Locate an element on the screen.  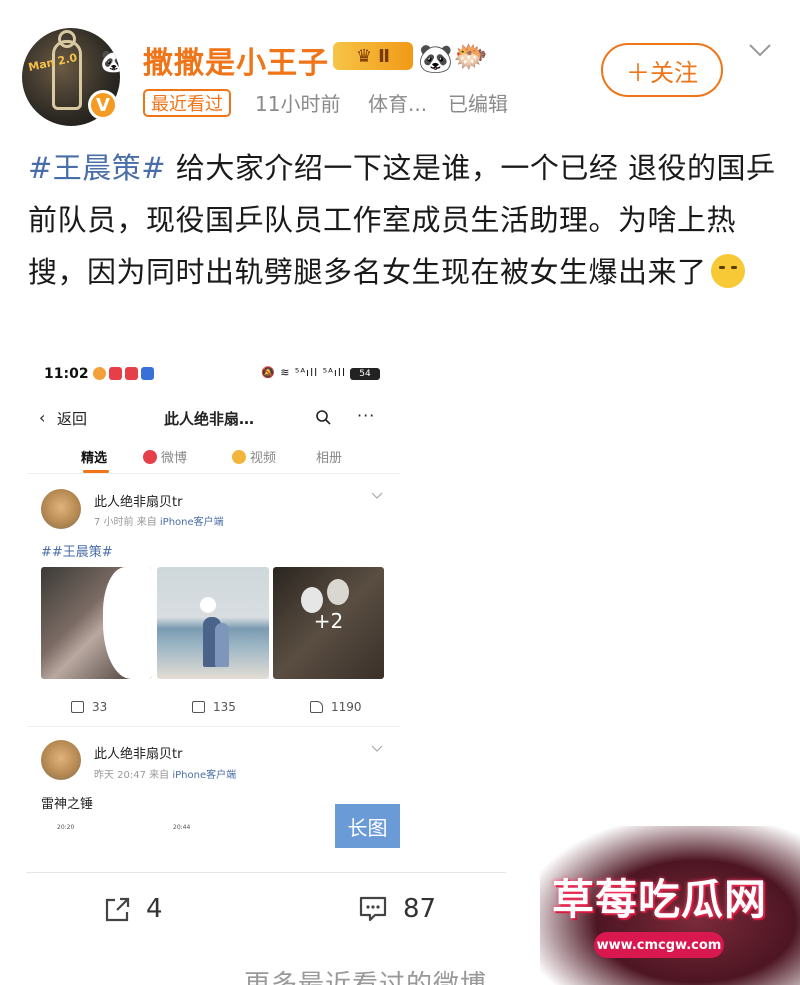
embed-statusbar: 11:02 🔕 ≋ ⁵ᴬıll ⁵ᴬıll 54 is located at coordinates (213, 375).